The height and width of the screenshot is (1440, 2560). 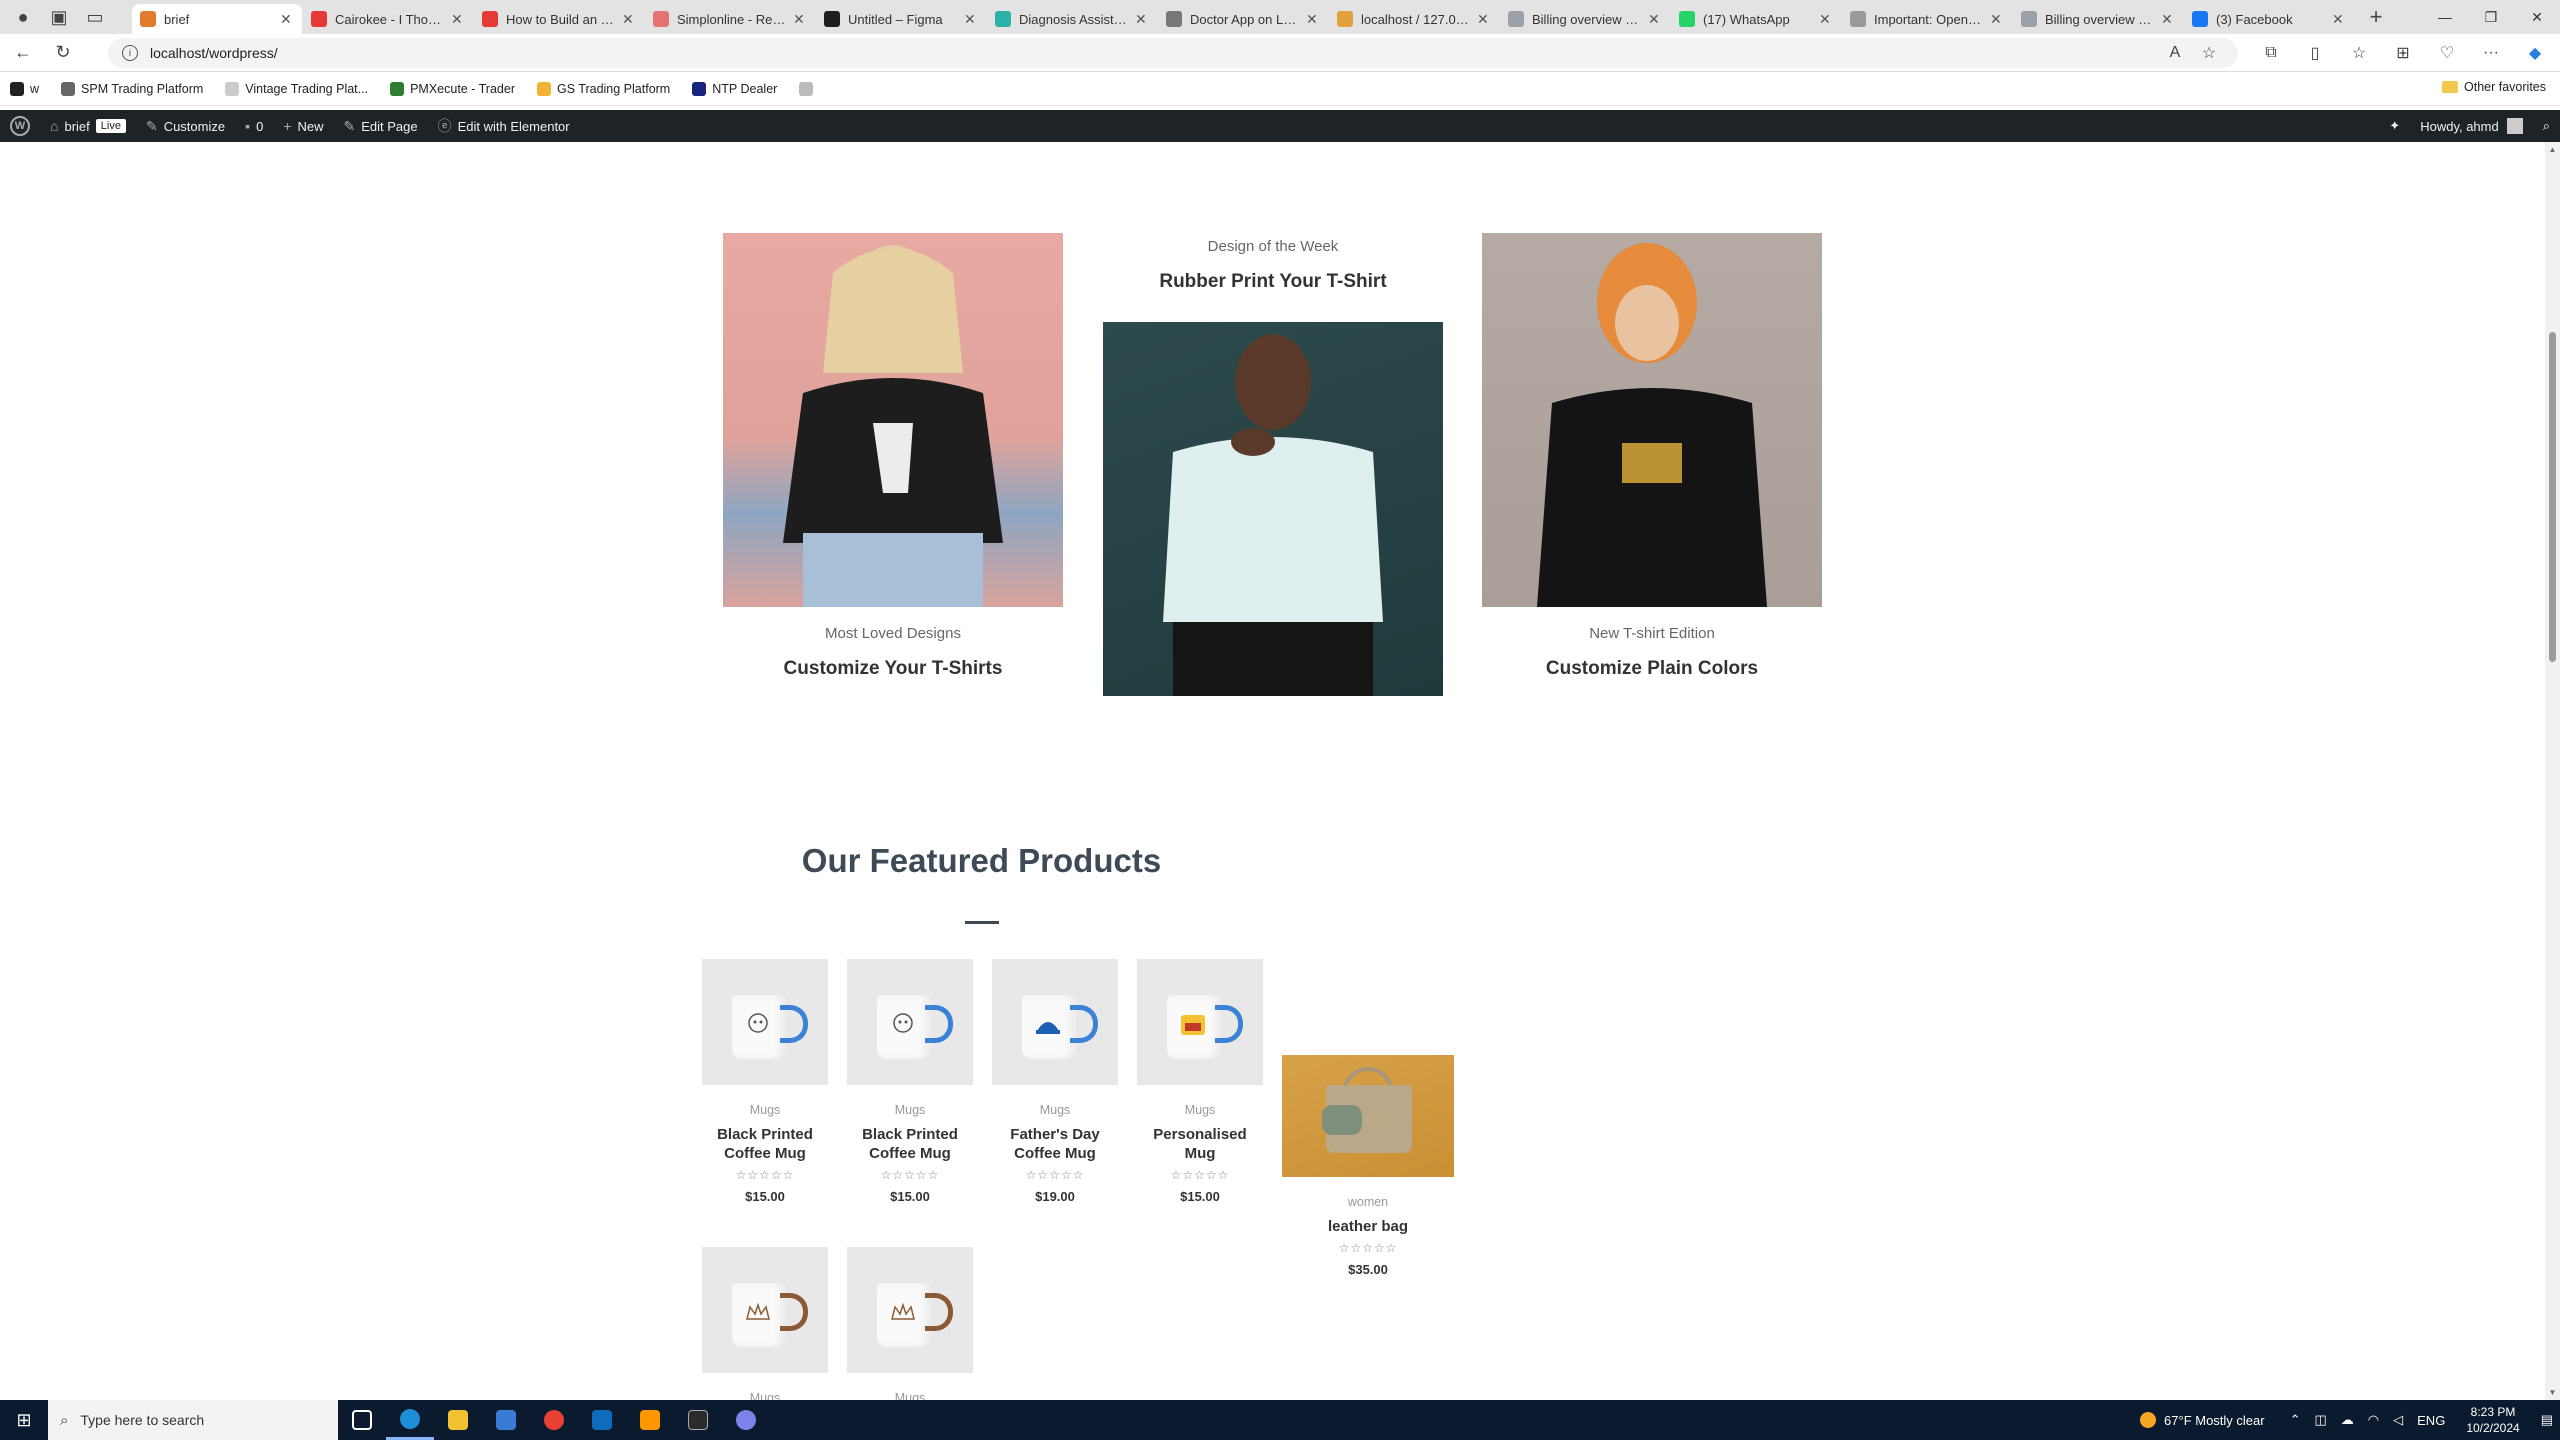 I want to click on product-category: women, so click(x=1368, y=1202).